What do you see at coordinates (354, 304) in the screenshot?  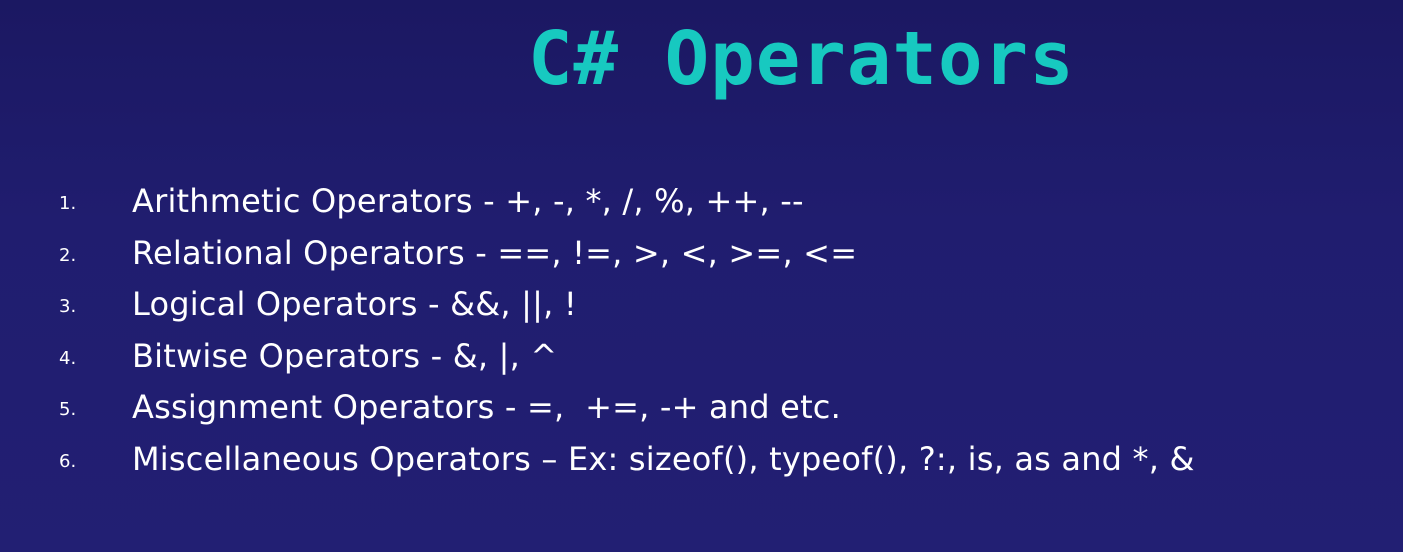 I see `list-item-text: Logical Operators - &&, ||, !` at bounding box center [354, 304].